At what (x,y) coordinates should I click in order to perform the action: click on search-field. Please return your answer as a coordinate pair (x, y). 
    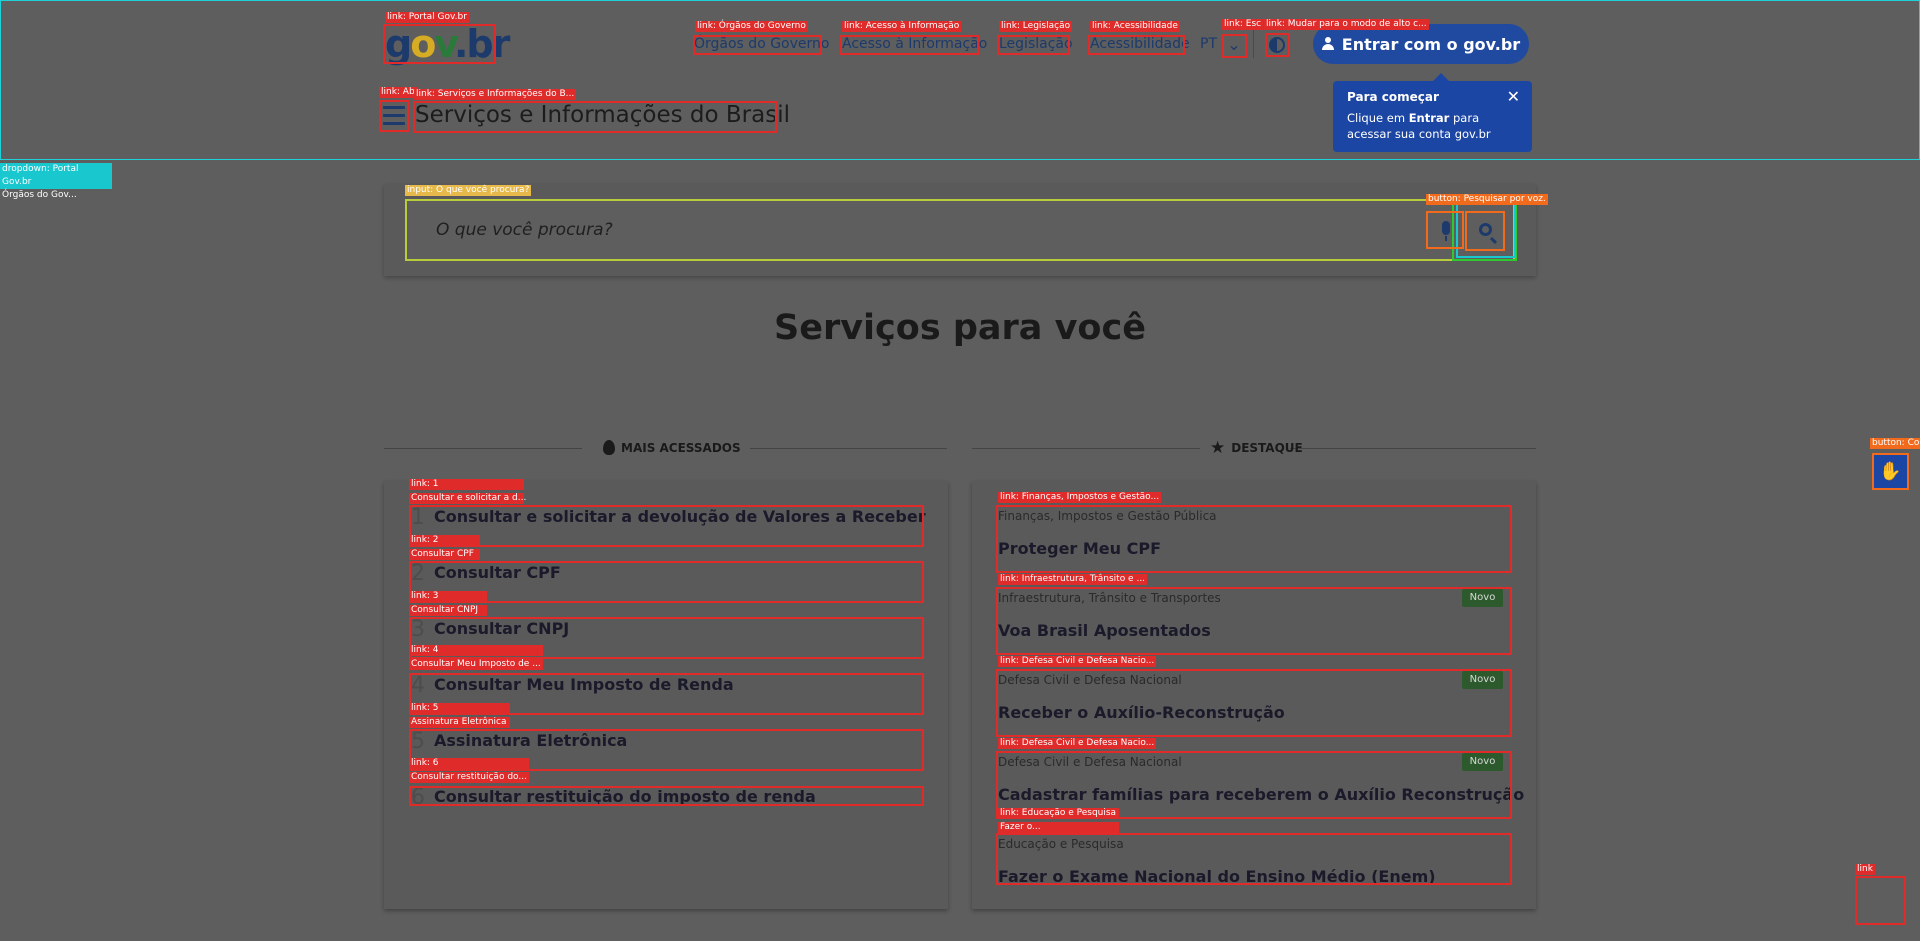
    Looking at the image, I should click on (960, 230).